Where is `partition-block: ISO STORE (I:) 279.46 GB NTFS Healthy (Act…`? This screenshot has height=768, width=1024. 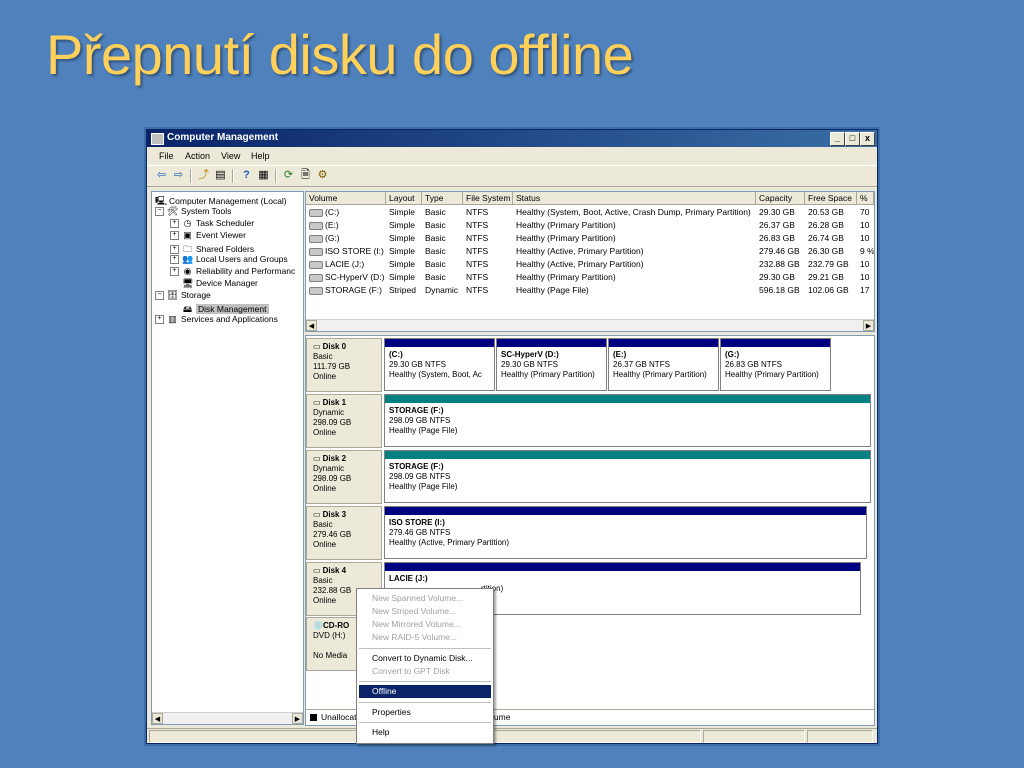
partition-block: ISO STORE (I:) 279.46 GB NTFS Healthy (Act… is located at coordinates (625, 532).